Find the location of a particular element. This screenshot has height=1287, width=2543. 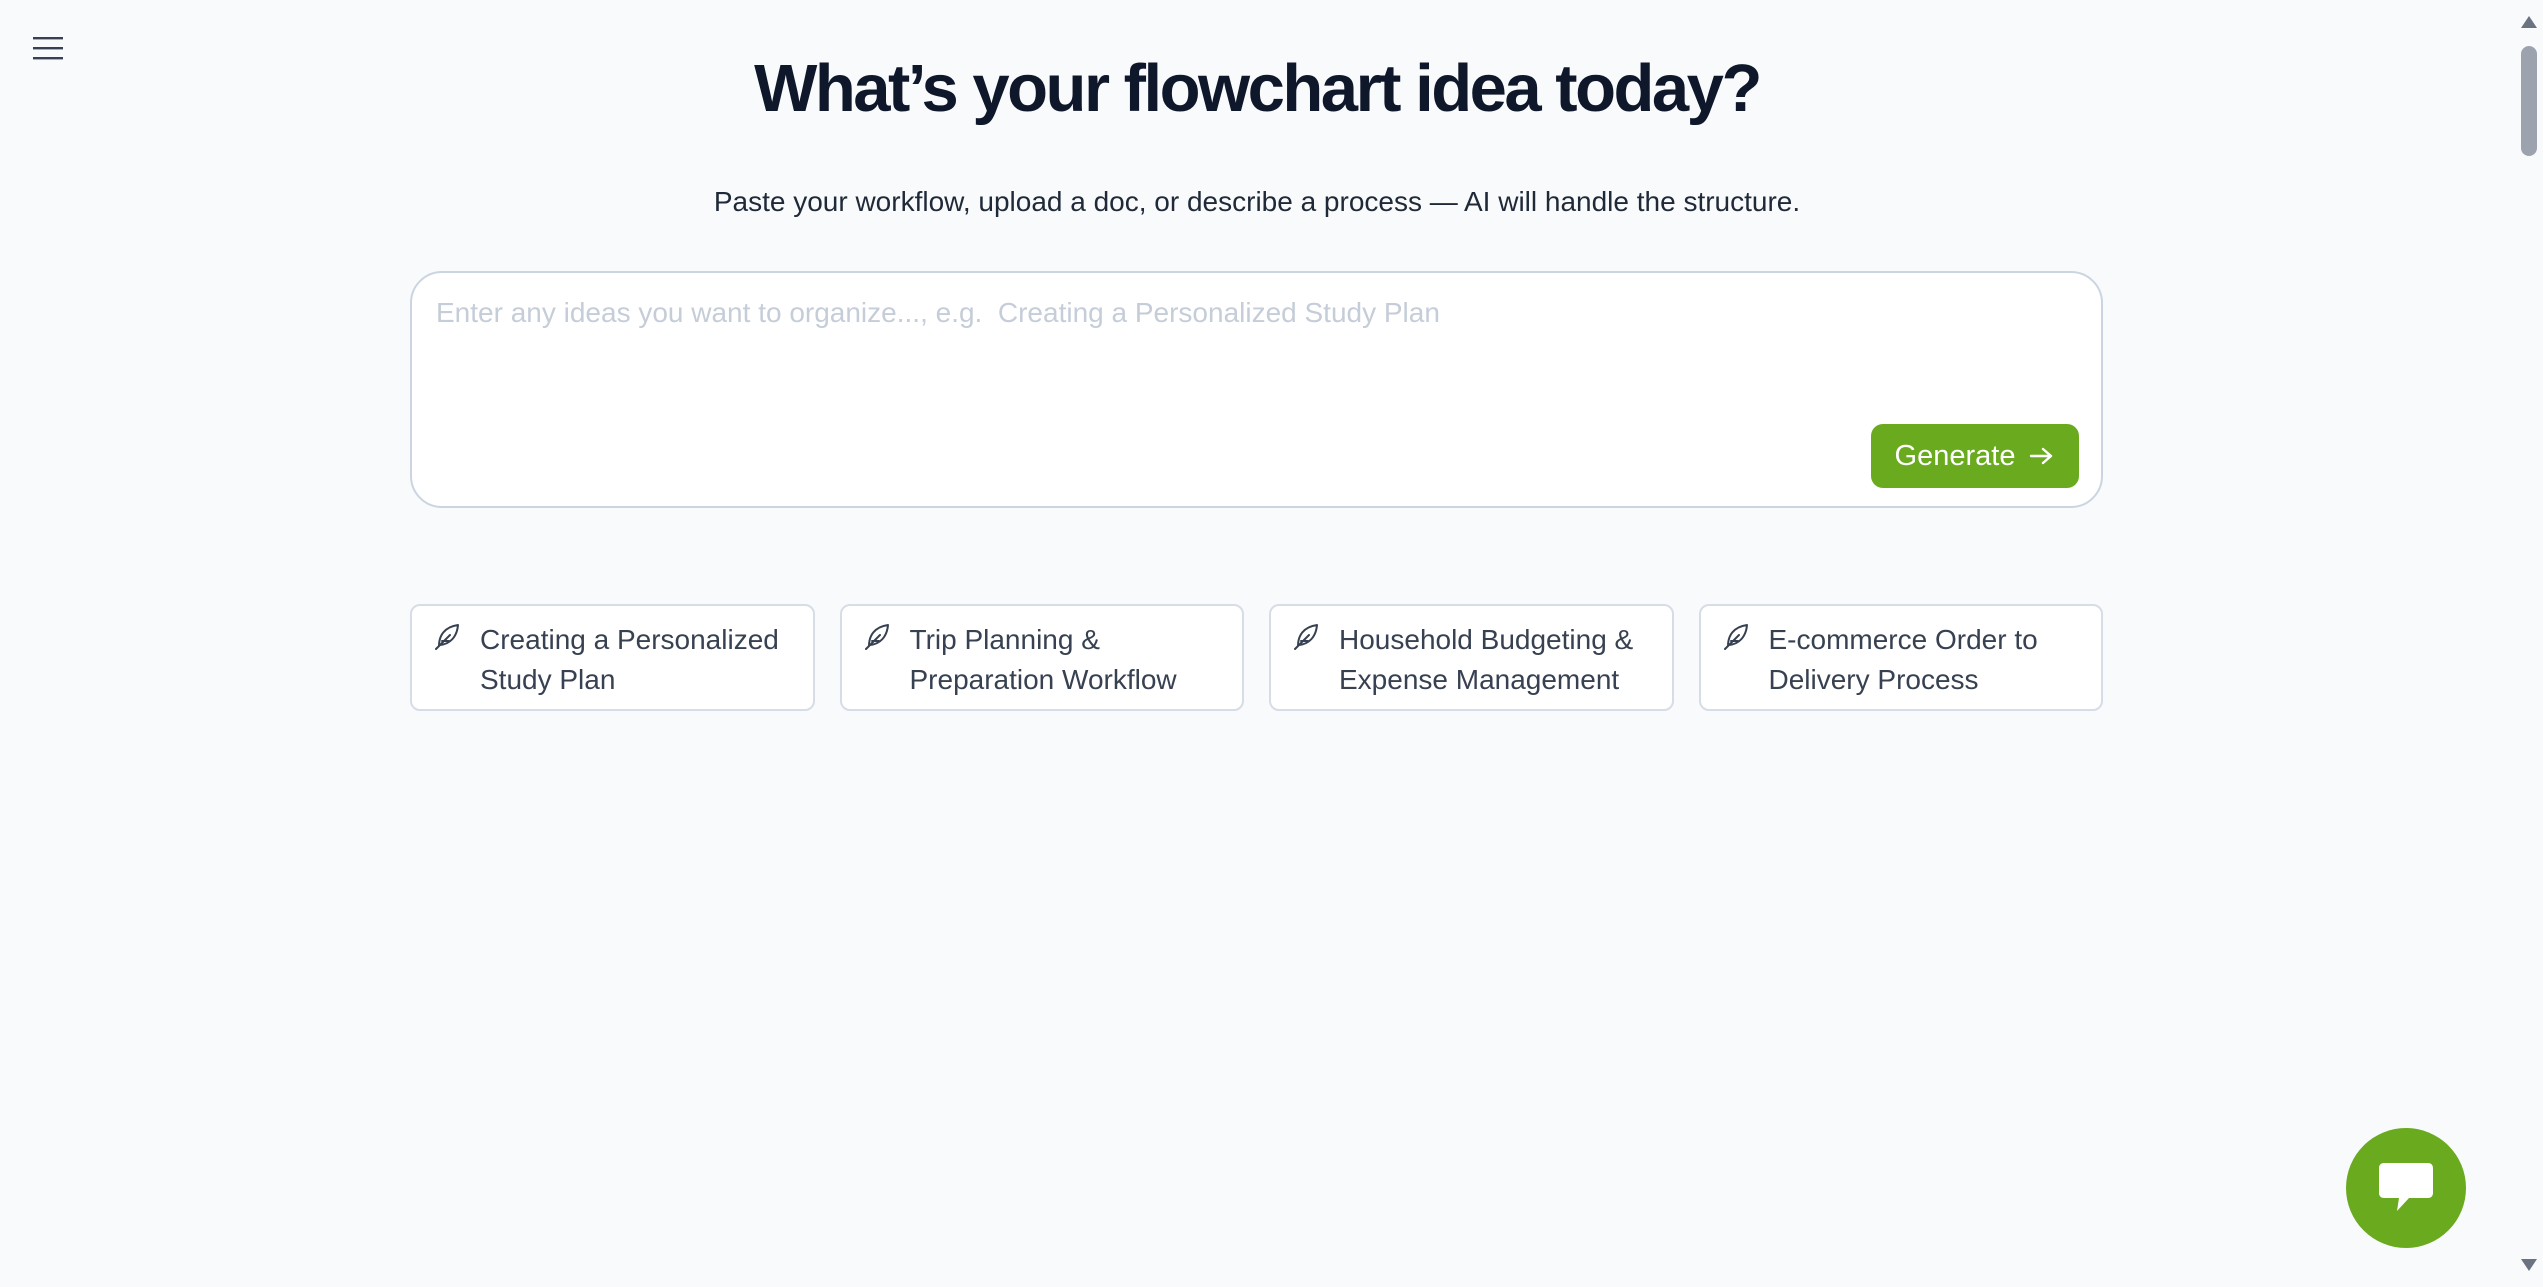

suggestion-label: Trip Planning & Preparation Workflow is located at coordinates (1043, 659).